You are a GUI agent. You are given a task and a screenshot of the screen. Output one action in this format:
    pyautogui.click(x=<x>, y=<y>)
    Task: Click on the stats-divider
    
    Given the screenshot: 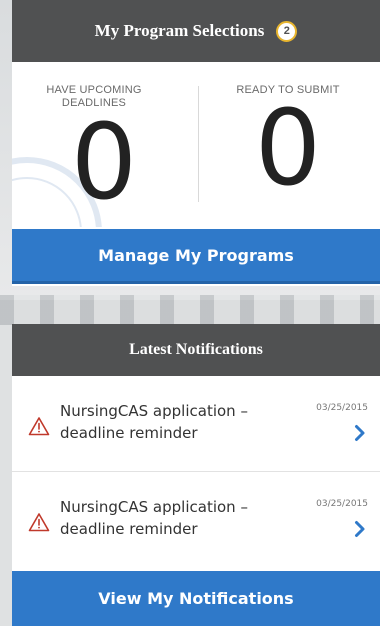 What is the action you would take?
    pyautogui.click(x=198, y=144)
    